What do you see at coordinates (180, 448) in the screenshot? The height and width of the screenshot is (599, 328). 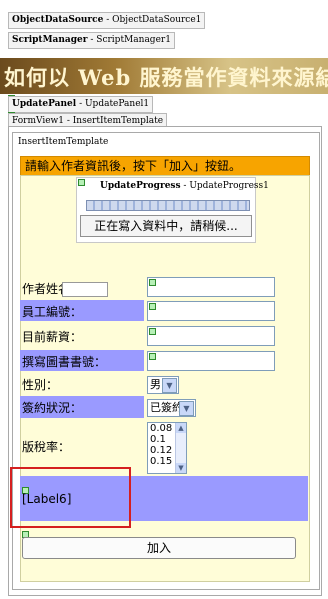 I see `listbox-scrollbar: ▲ ▼` at bounding box center [180, 448].